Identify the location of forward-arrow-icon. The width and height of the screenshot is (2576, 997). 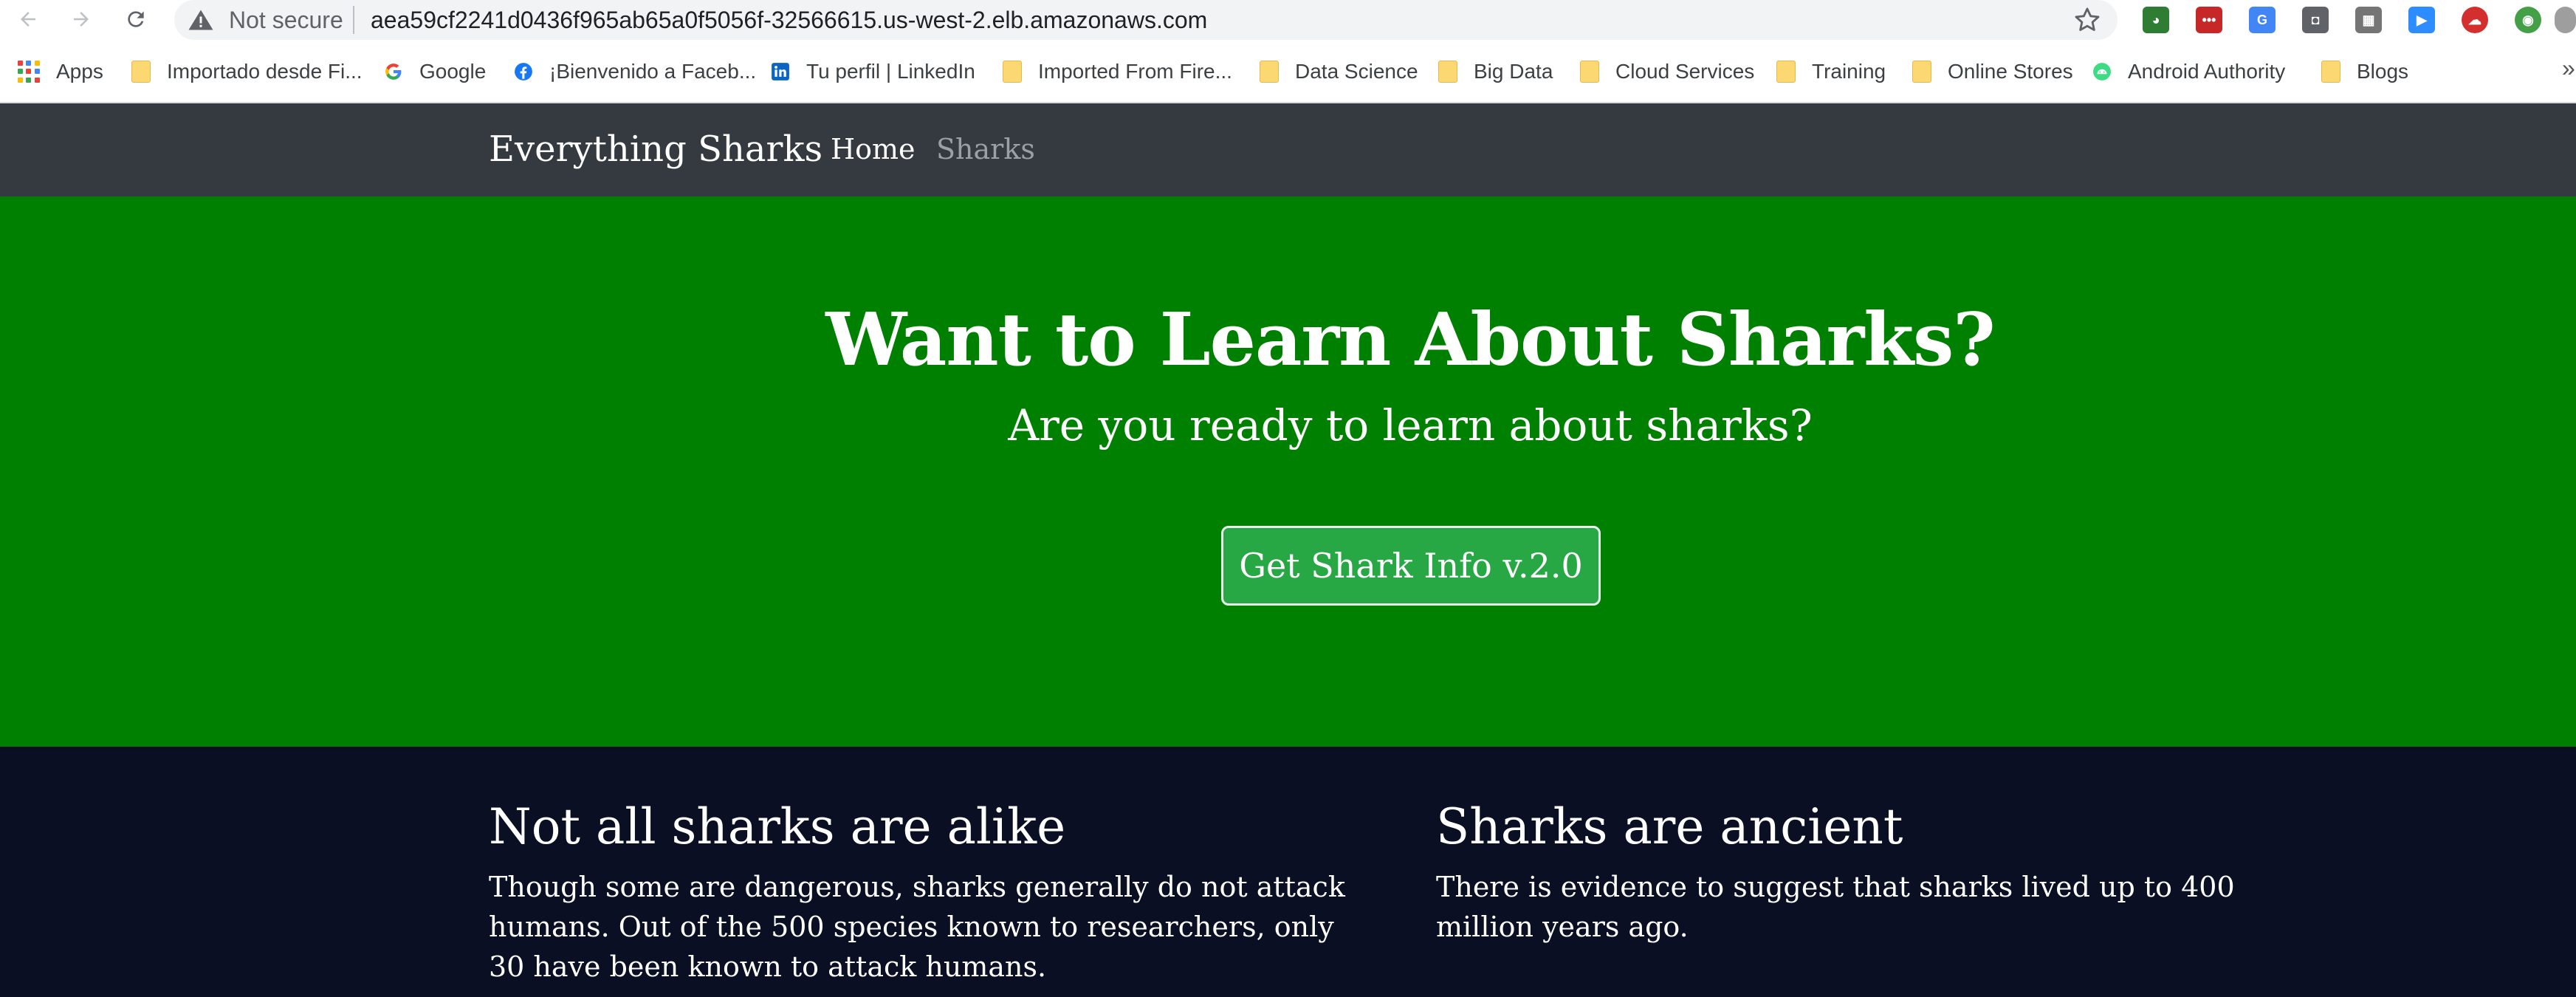
(81, 19).